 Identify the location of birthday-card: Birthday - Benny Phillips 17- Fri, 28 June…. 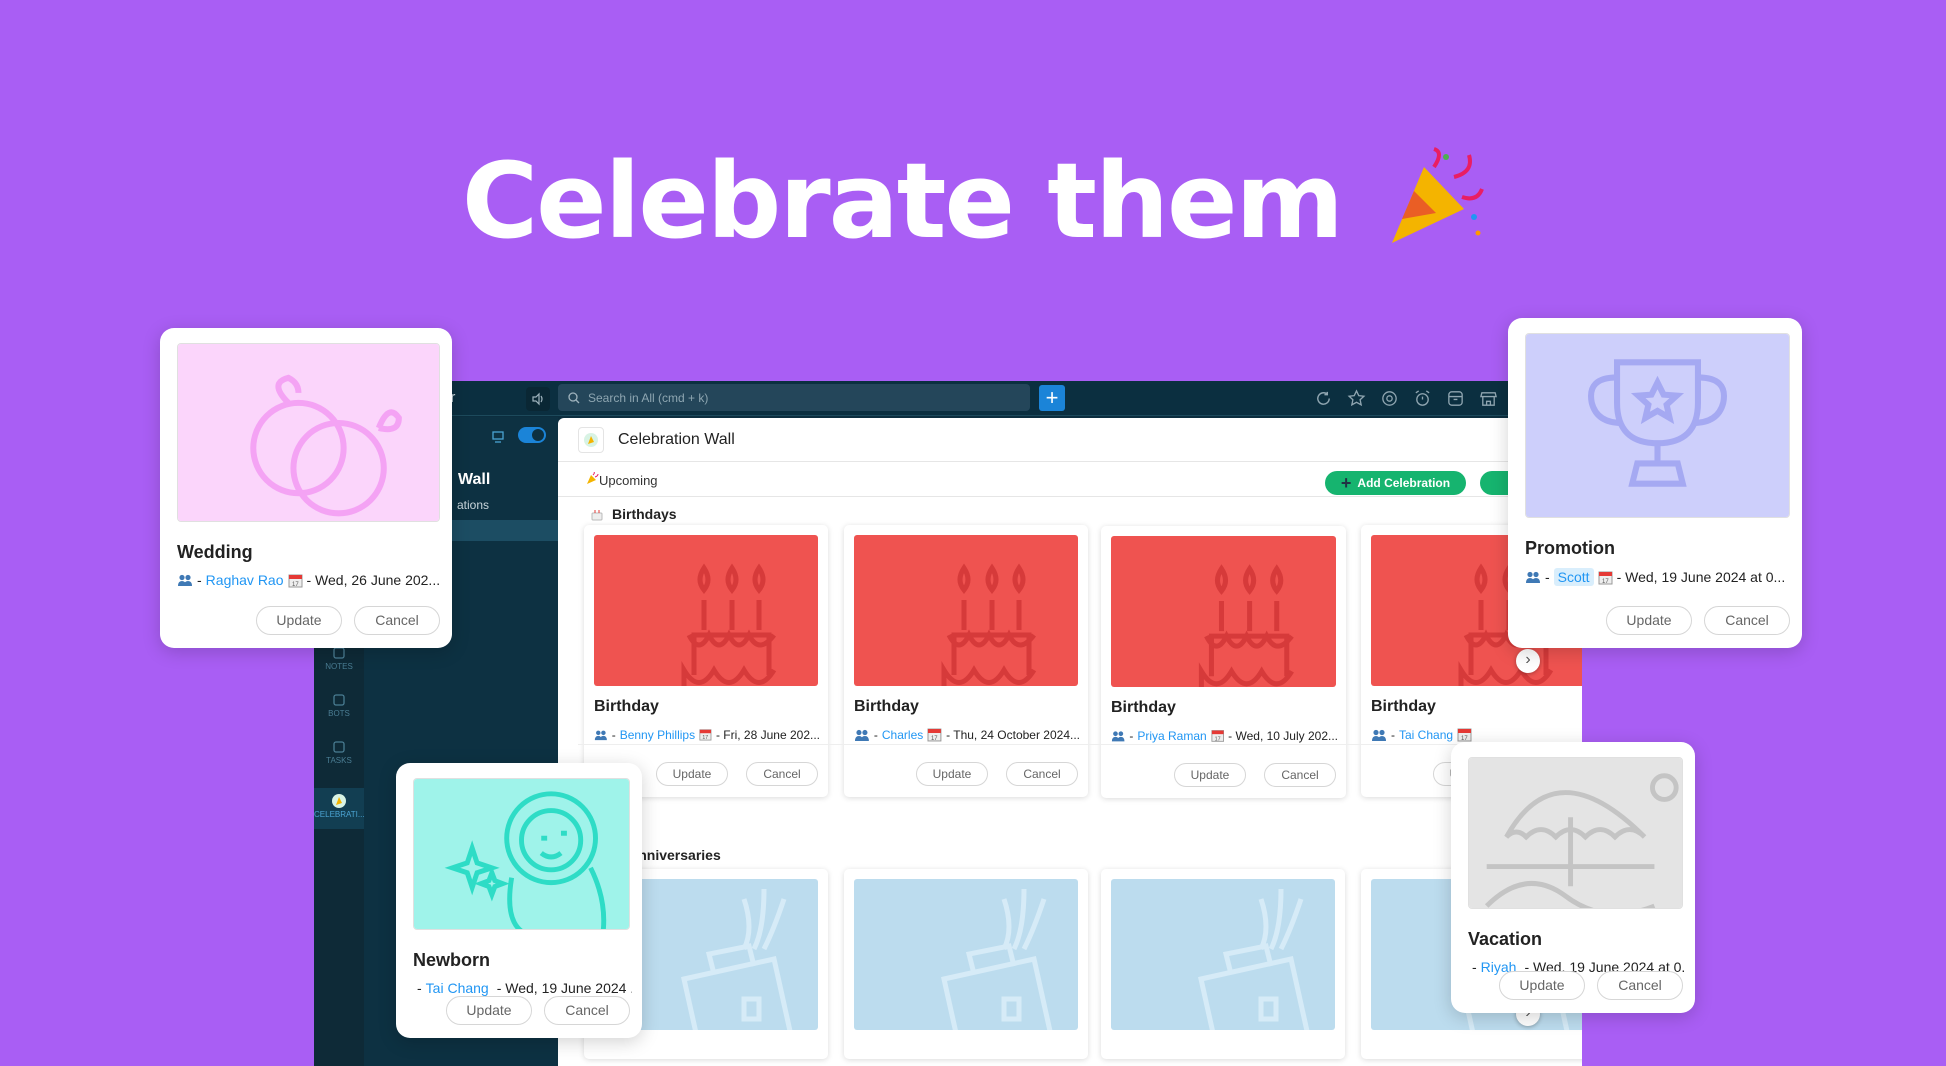
(706, 661).